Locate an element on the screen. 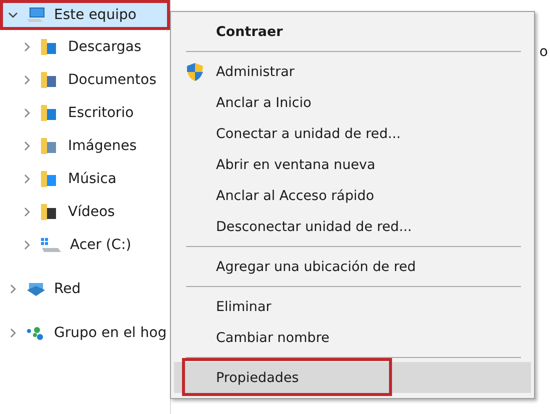 The height and width of the screenshot is (414, 550). tree-item: Música is located at coordinates (85, 178).